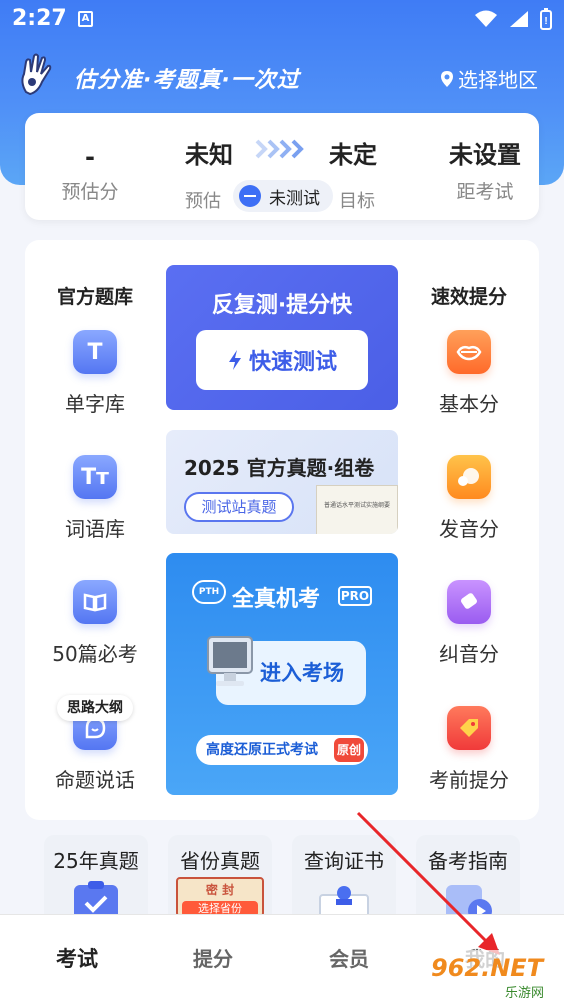 The width and height of the screenshot is (564, 1004). What do you see at coordinates (262, 750) in the screenshot?
I see `footer-text: 高度还原正式考试` at bounding box center [262, 750].